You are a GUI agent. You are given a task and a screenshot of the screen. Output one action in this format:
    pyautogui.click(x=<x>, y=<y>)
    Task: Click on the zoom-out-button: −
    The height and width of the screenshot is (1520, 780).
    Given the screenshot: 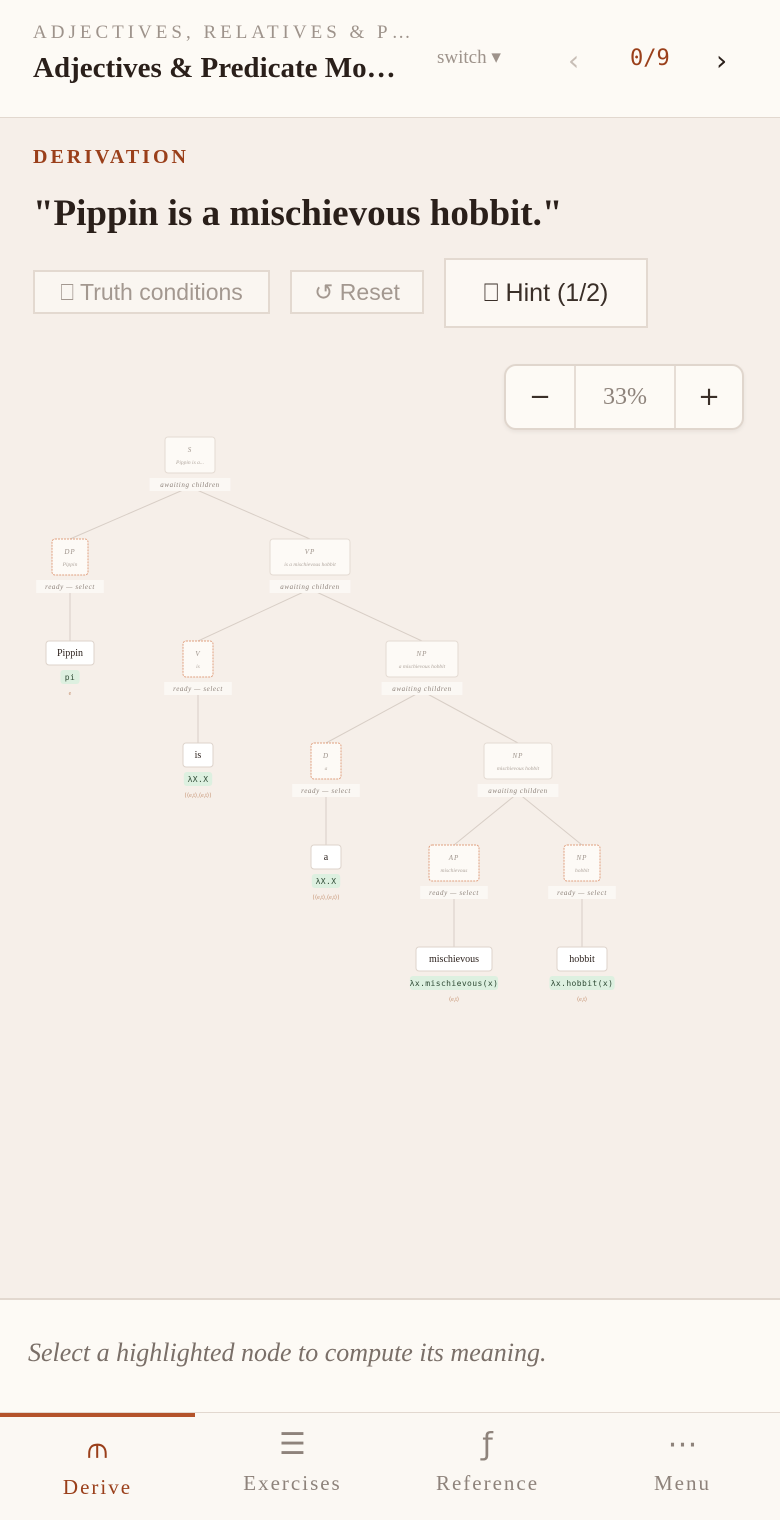 What is the action you would take?
    pyautogui.click(x=541, y=397)
    